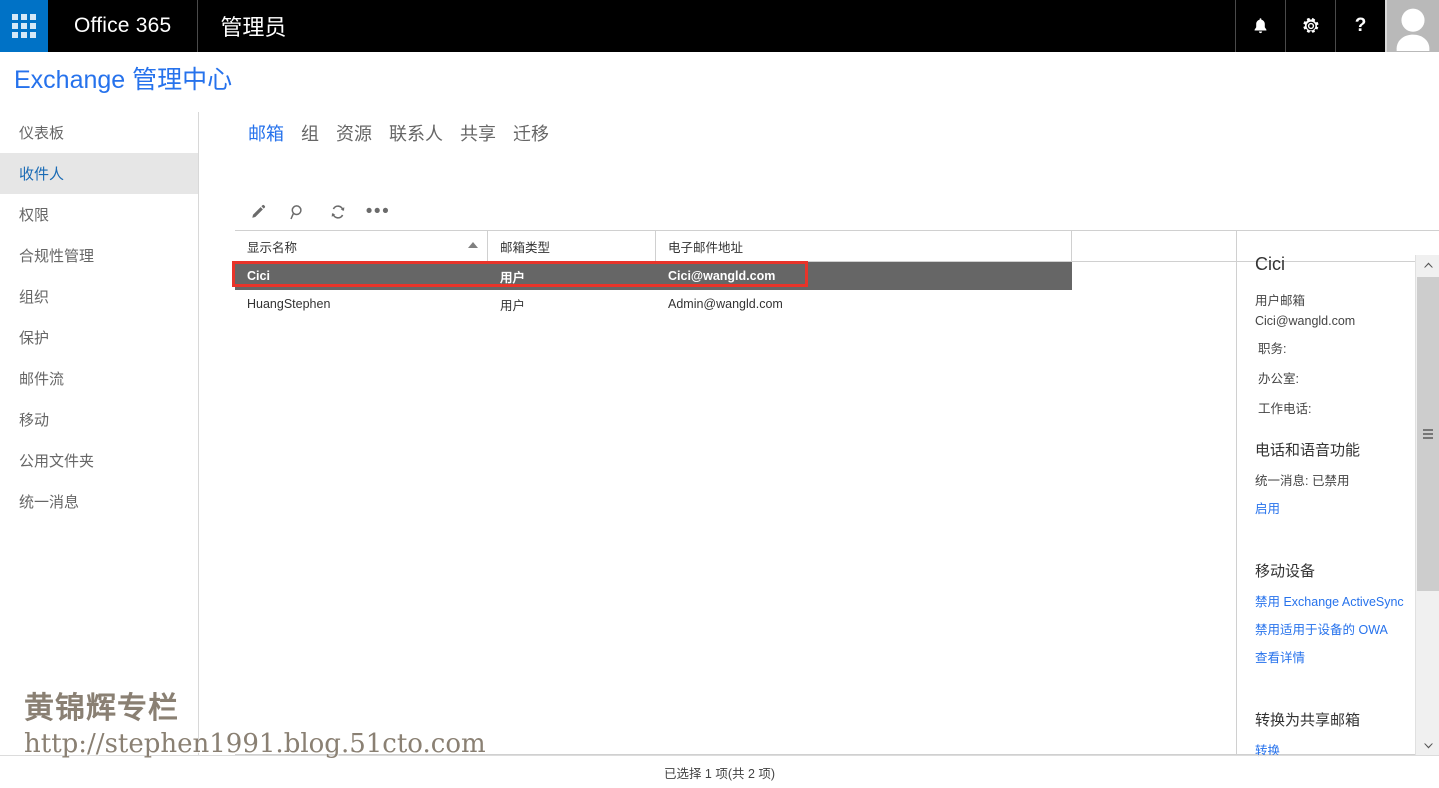 This screenshot has width=1439, height=788. I want to click on scroll-down-button, so click(1427, 745).